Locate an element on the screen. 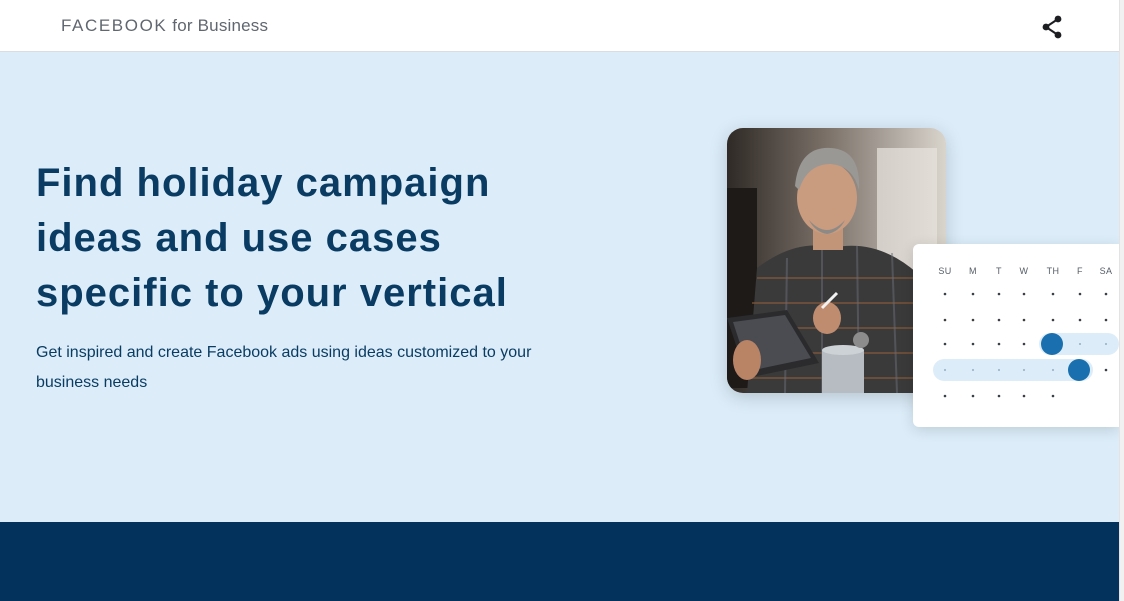  scrollbar is located at coordinates (1121, 300).